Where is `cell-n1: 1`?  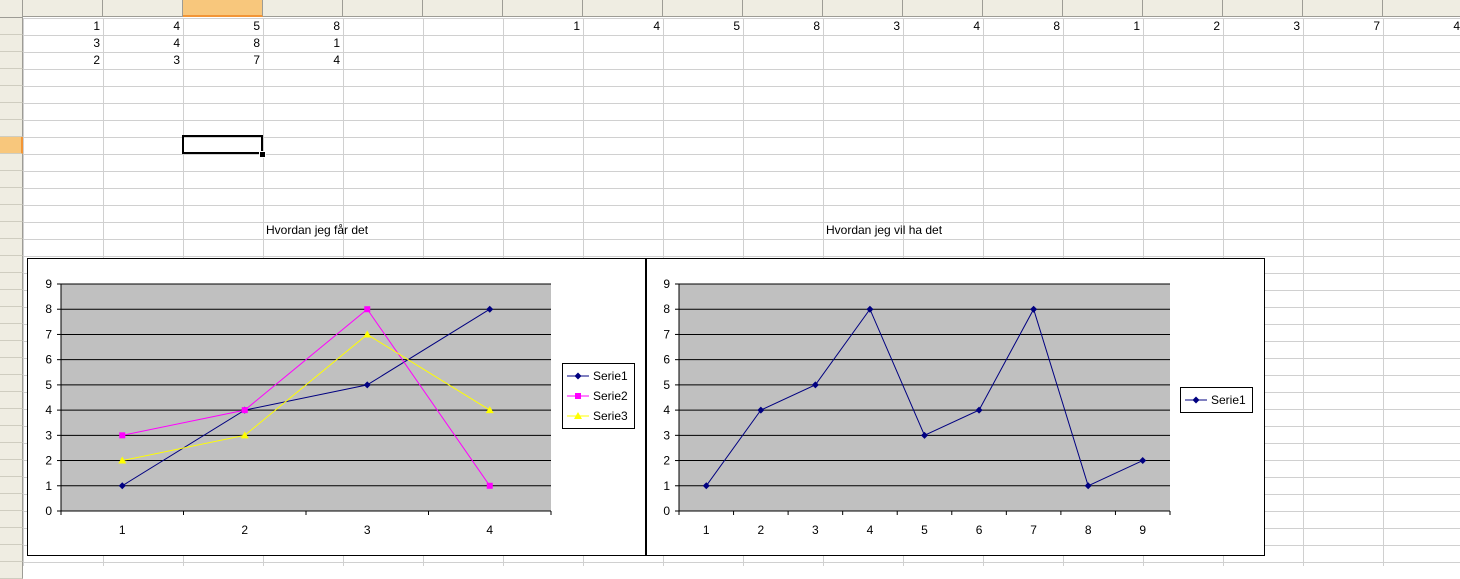
cell-n1: 1 is located at coordinates (1103, 26).